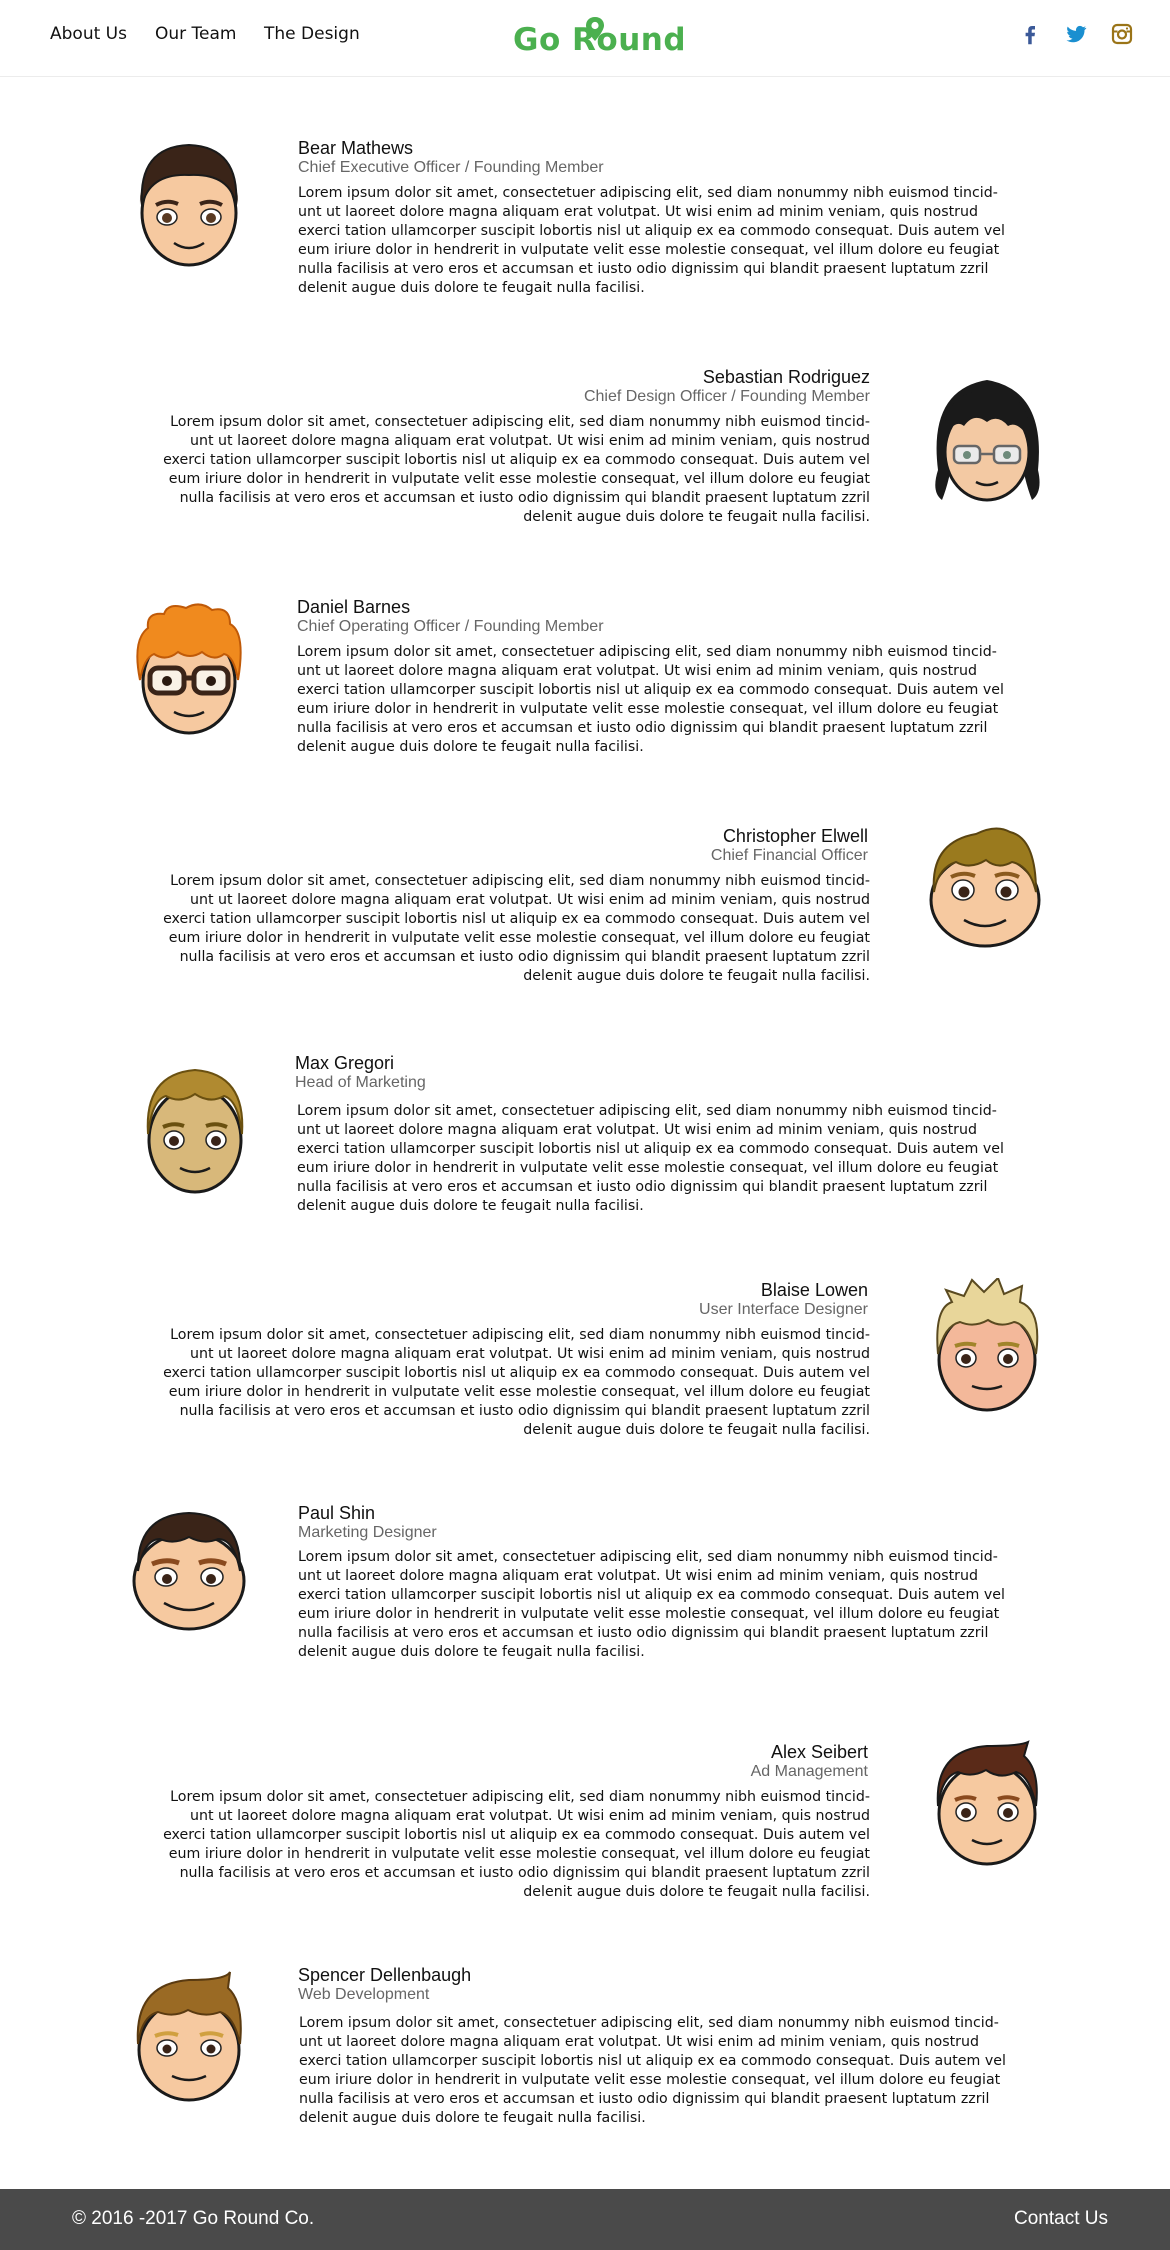 This screenshot has width=1170, height=2250. I want to click on twitter-icon, so click(1076, 34).